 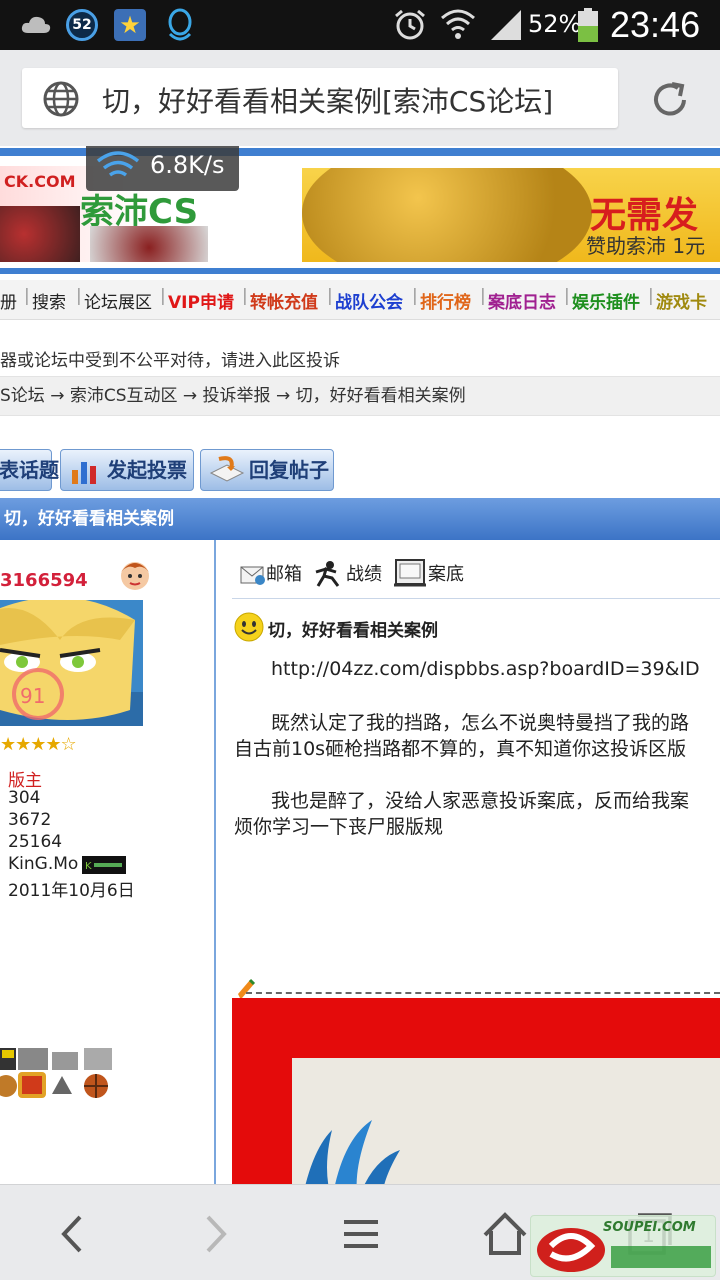 I want to click on post-paragraph-2-cont: 烦你学习一下丧尸服版规, so click(x=339, y=827).